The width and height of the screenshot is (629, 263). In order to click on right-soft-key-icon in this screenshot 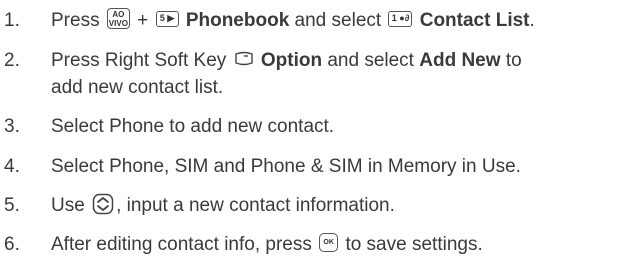, I will do `click(243, 58)`.